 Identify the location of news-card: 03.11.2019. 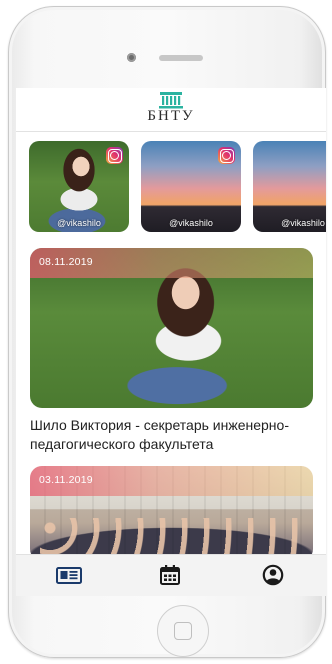
(171, 513).